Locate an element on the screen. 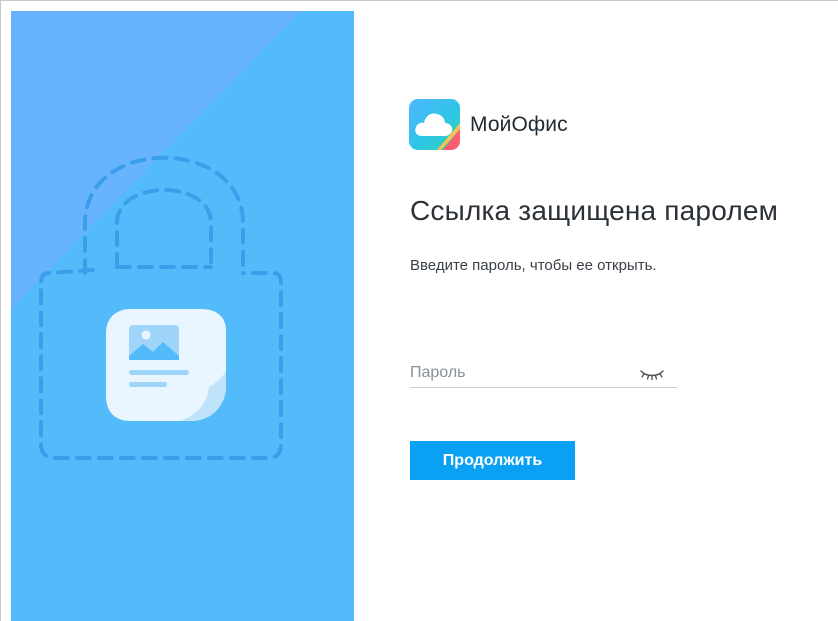 Image resolution: width=838 pixels, height=621 pixels. brand-logo: МойОфис is located at coordinates (488, 124).